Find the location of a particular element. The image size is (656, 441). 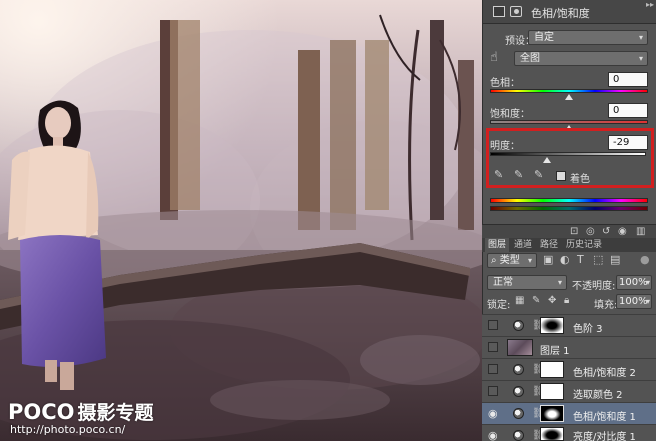

fill-input: 100% ▾ is located at coordinates (634, 301).